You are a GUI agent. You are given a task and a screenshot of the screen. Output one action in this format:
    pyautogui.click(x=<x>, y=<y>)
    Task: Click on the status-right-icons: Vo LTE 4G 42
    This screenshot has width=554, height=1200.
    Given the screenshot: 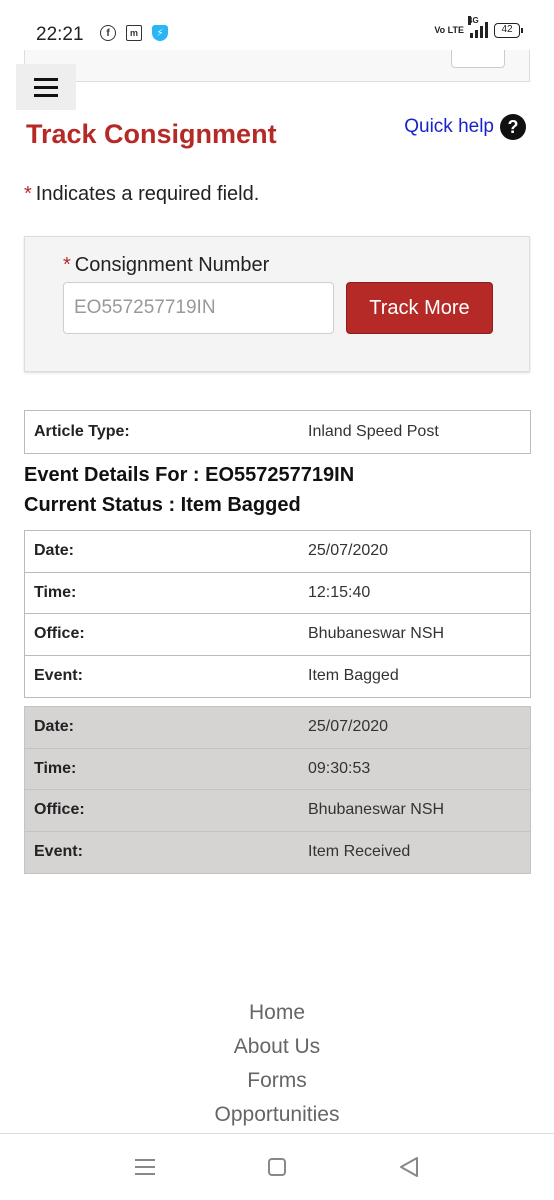 What is the action you would take?
    pyautogui.click(x=478, y=27)
    